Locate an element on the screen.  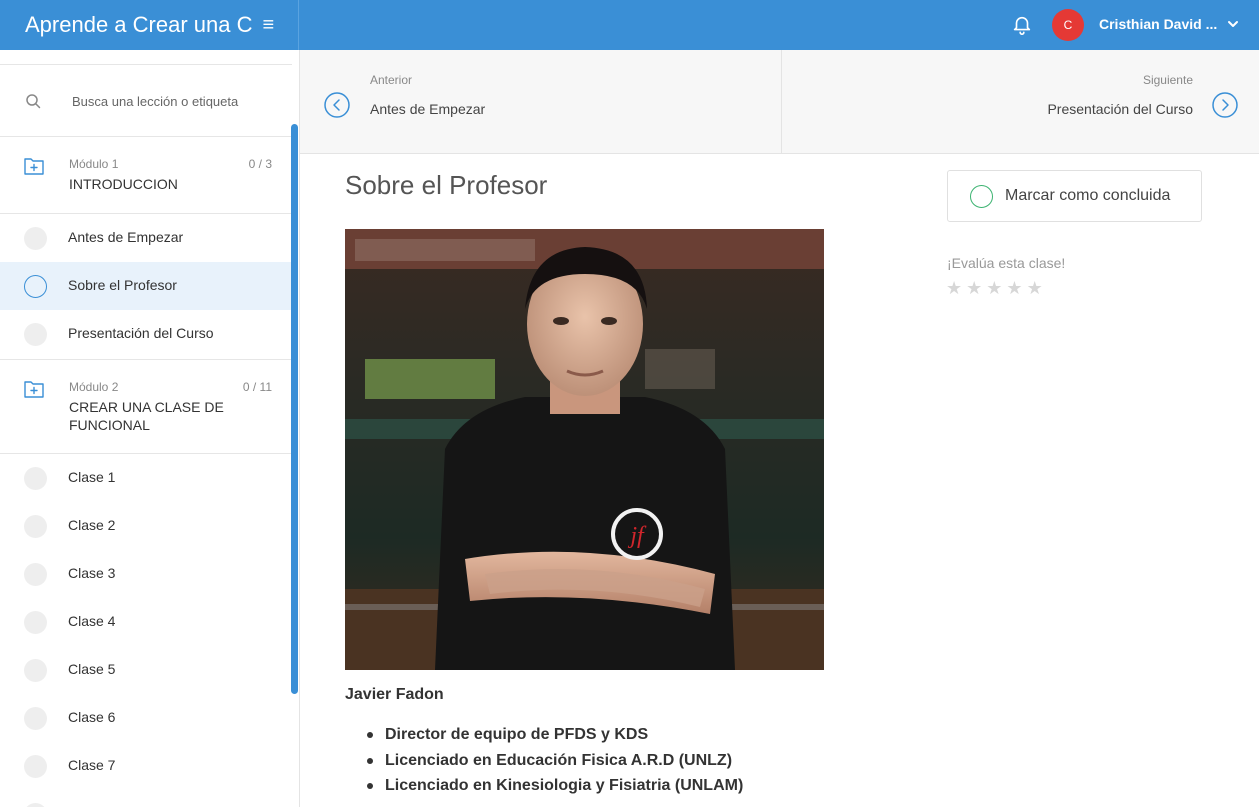
mark-complete-label: Marcar como concluida is located at coordinates (1088, 195).